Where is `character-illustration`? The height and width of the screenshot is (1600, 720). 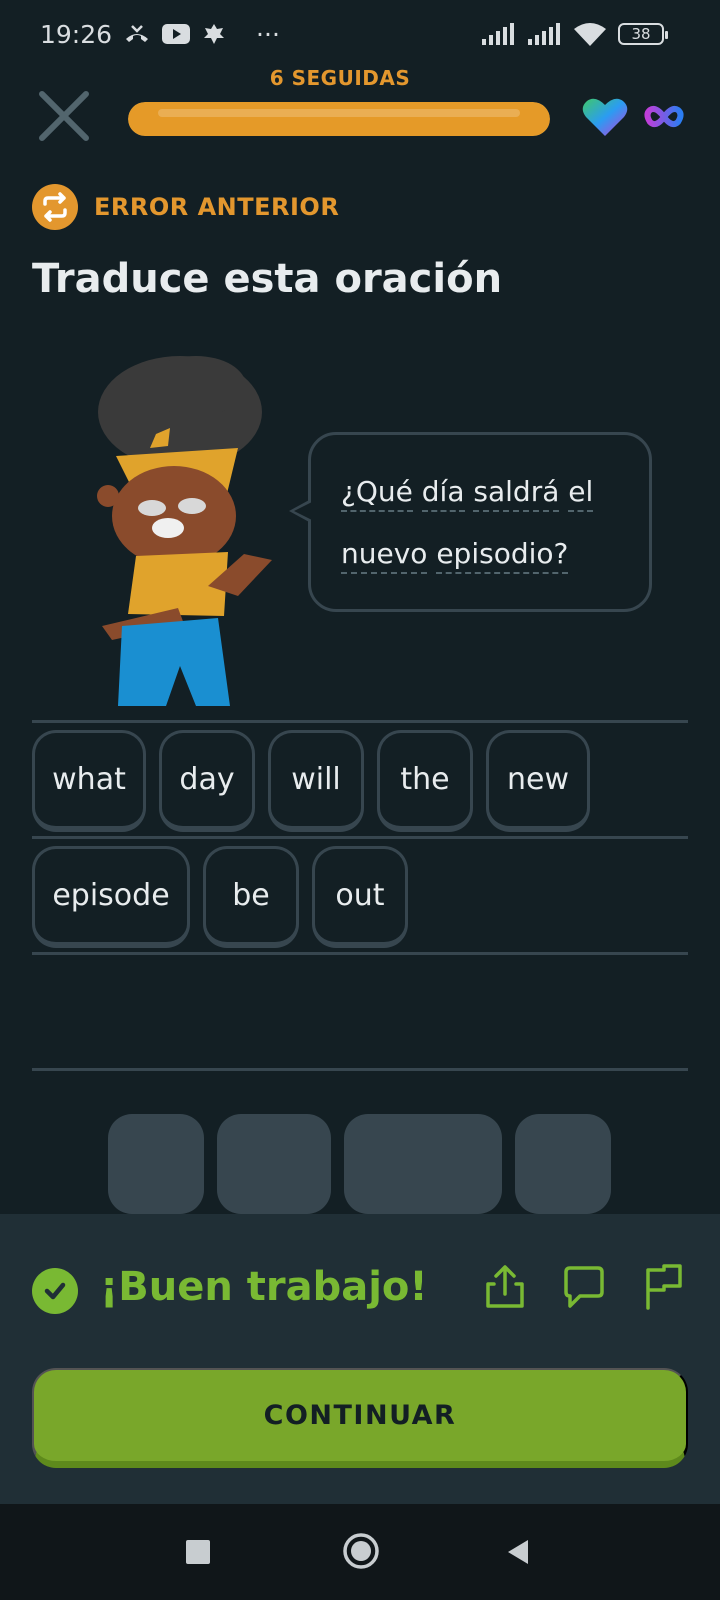
character-illustration is located at coordinates (184, 531).